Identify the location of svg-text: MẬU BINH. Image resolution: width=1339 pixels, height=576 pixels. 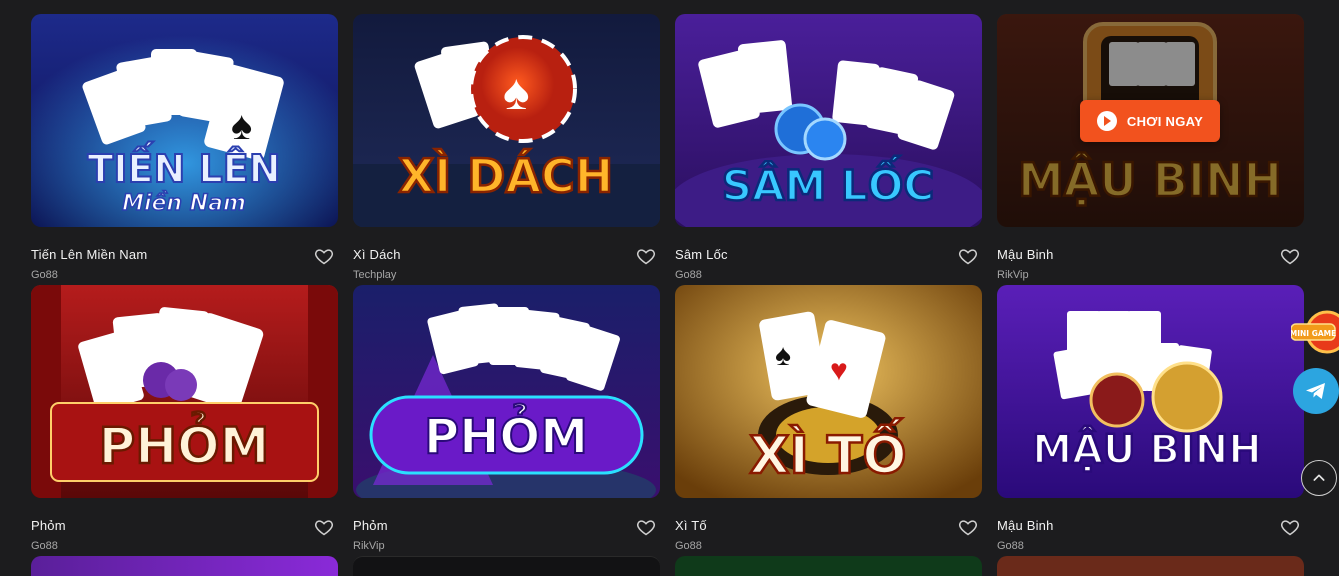
(1147, 449).